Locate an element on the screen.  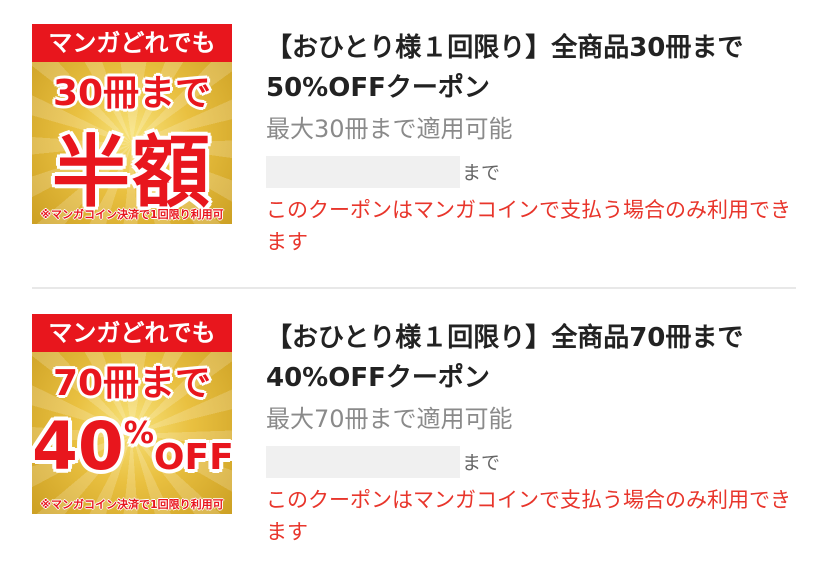
banner-discount-off: OFF is located at coordinates (192, 457).